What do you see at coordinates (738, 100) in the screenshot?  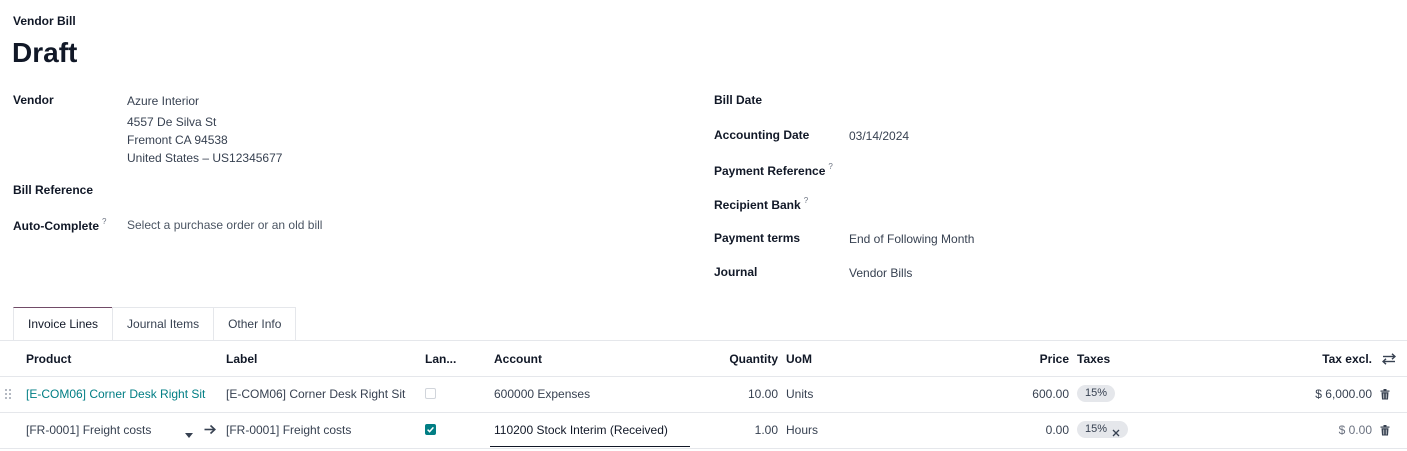 I see `bill-date-label: Bill Date` at bounding box center [738, 100].